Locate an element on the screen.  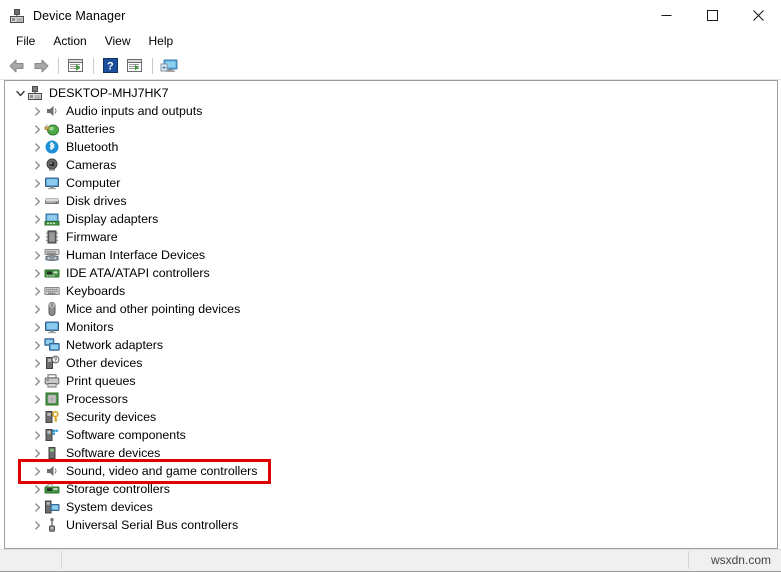
help-button: ? is located at coordinates (110, 66).